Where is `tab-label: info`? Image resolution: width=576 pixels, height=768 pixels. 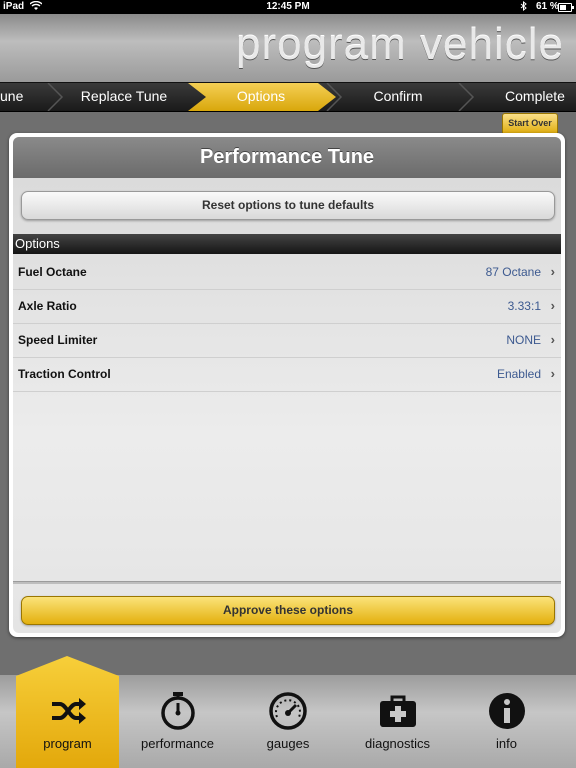
tab-label: info is located at coordinates (506, 743).